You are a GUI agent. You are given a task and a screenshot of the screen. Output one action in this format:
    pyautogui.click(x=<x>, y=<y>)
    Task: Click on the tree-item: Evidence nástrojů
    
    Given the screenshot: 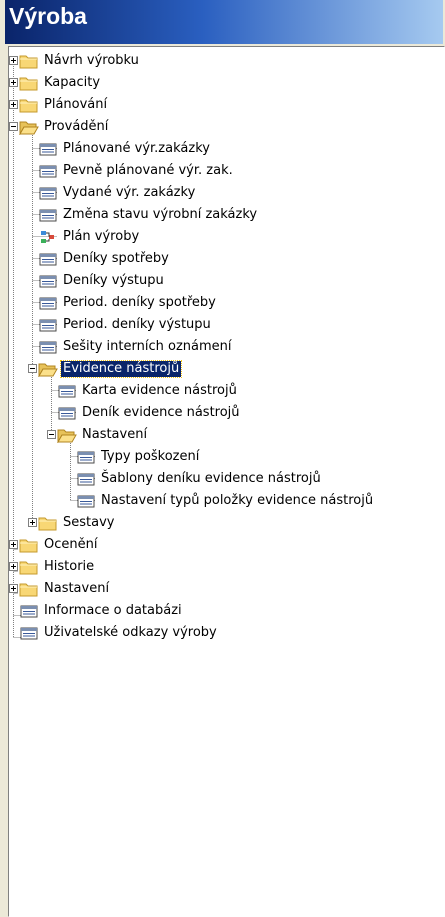 What is the action you would take?
    pyautogui.click(x=110, y=369)
    